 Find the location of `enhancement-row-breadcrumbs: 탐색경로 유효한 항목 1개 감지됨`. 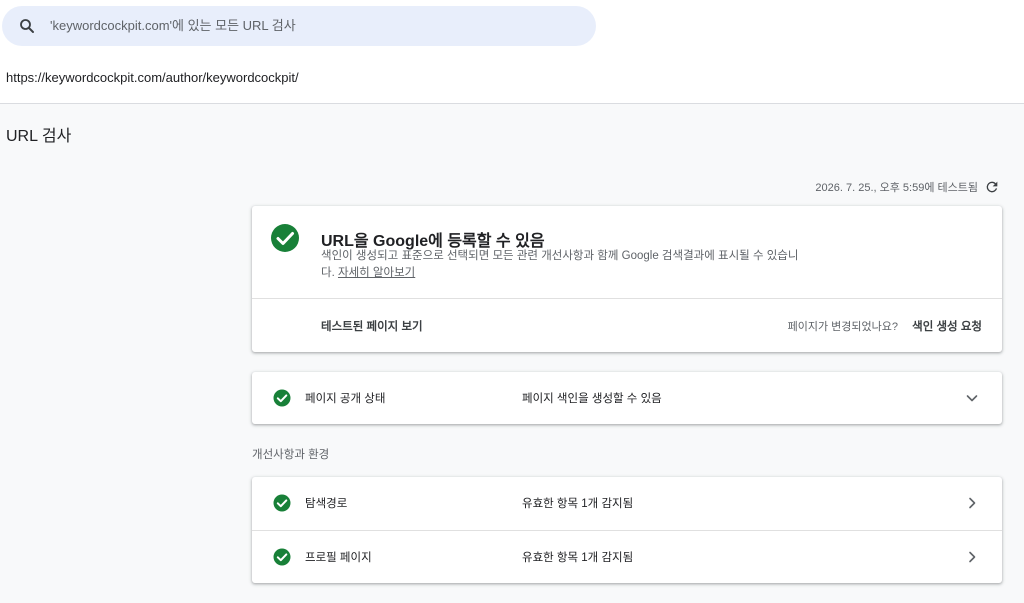

enhancement-row-breadcrumbs: 탐색경로 유효한 항목 1개 감지됨 is located at coordinates (627, 503).